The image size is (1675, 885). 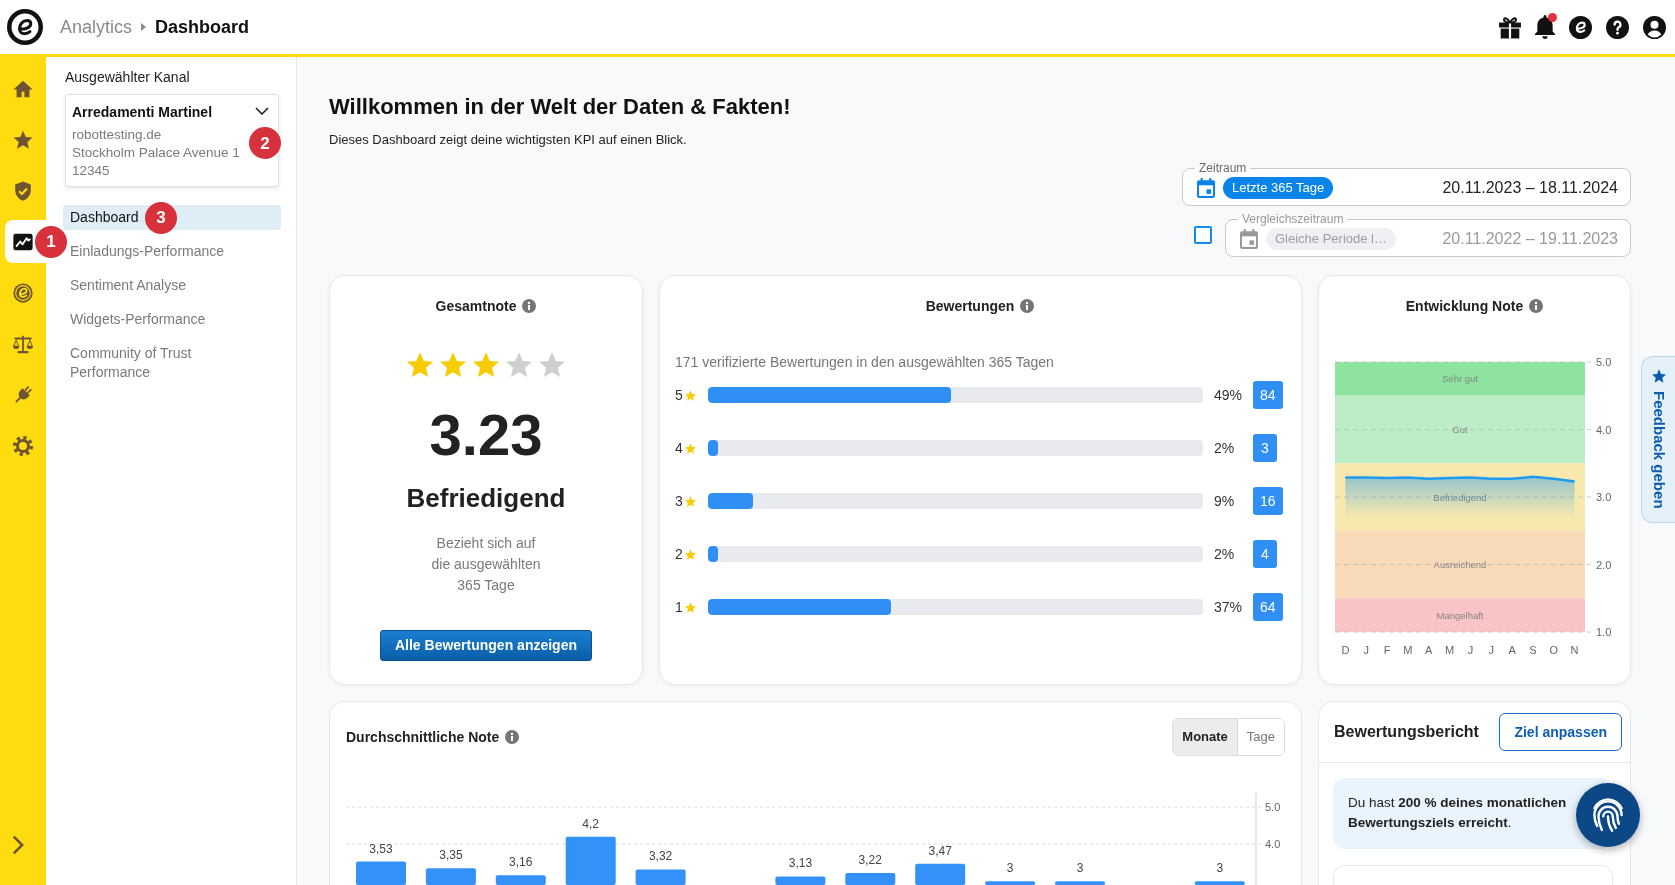 What do you see at coordinates (18, 845) in the screenshot?
I see `chevron-right-icon` at bounding box center [18, 845].